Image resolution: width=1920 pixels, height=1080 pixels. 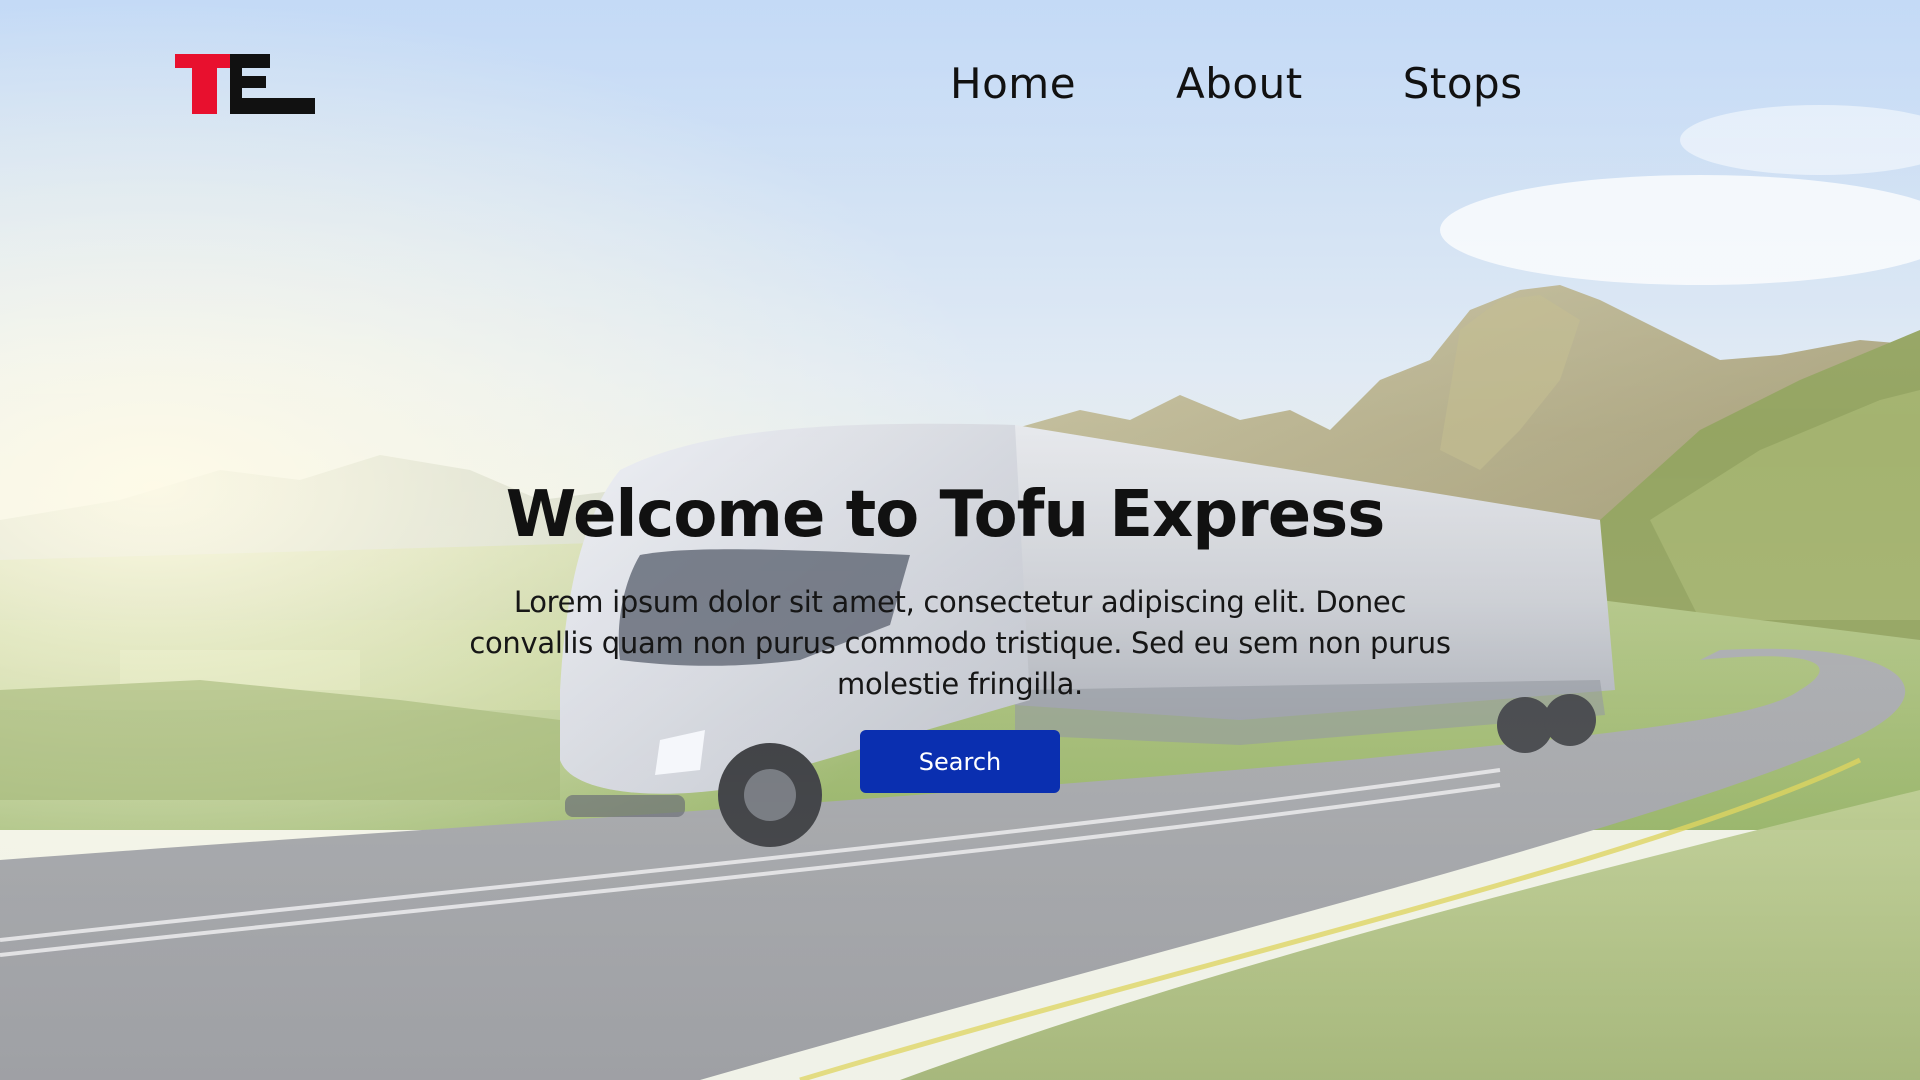 I want to click on main-nav: Home About Stops, so click(x=1236, y=84).